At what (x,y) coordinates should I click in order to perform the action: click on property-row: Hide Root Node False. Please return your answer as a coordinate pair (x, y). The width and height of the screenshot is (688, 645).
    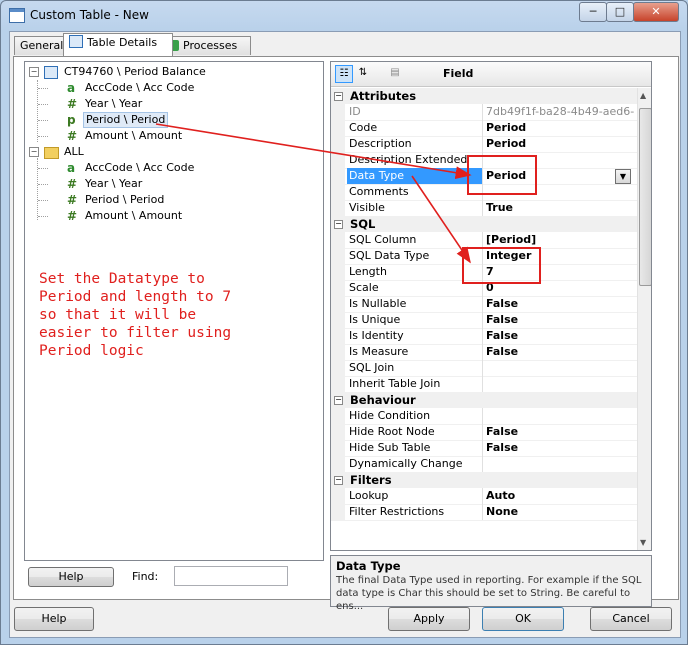
    Looking at the image, I should click on (484, 432).